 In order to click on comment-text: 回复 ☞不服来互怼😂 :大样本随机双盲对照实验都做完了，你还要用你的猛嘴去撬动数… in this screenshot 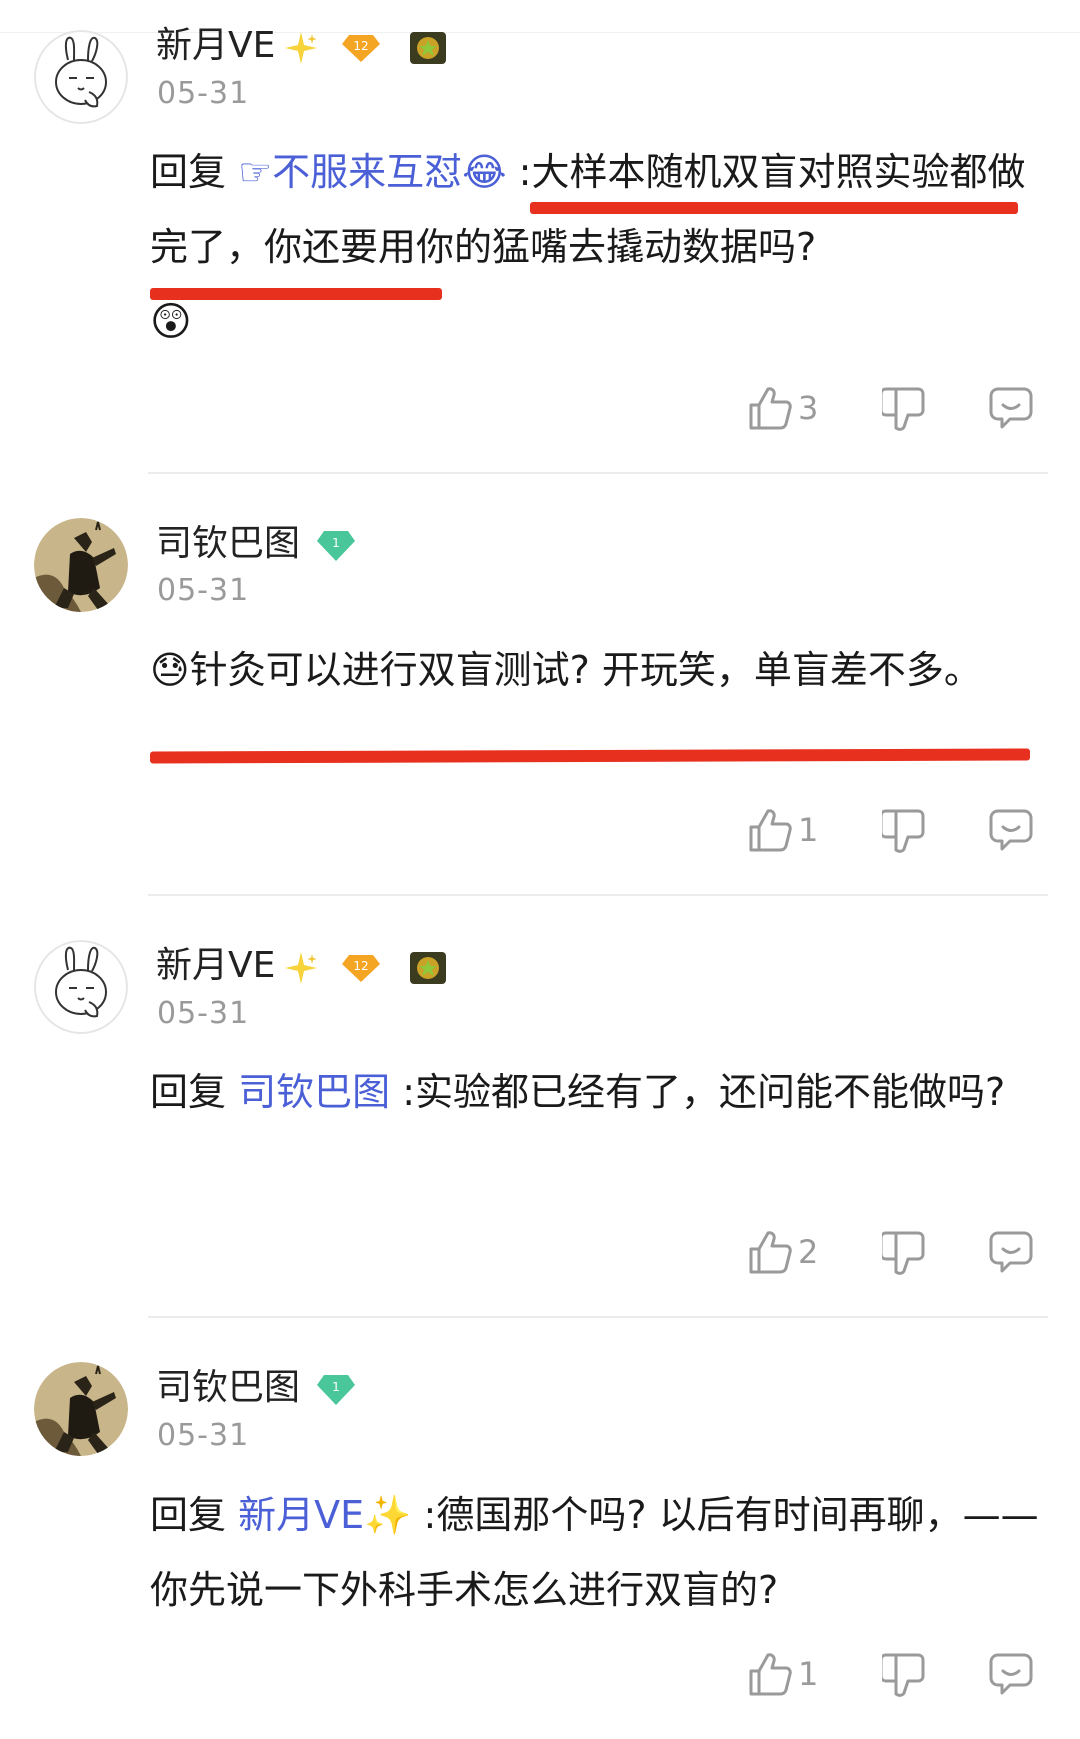, I will do `click(588, 247)`.